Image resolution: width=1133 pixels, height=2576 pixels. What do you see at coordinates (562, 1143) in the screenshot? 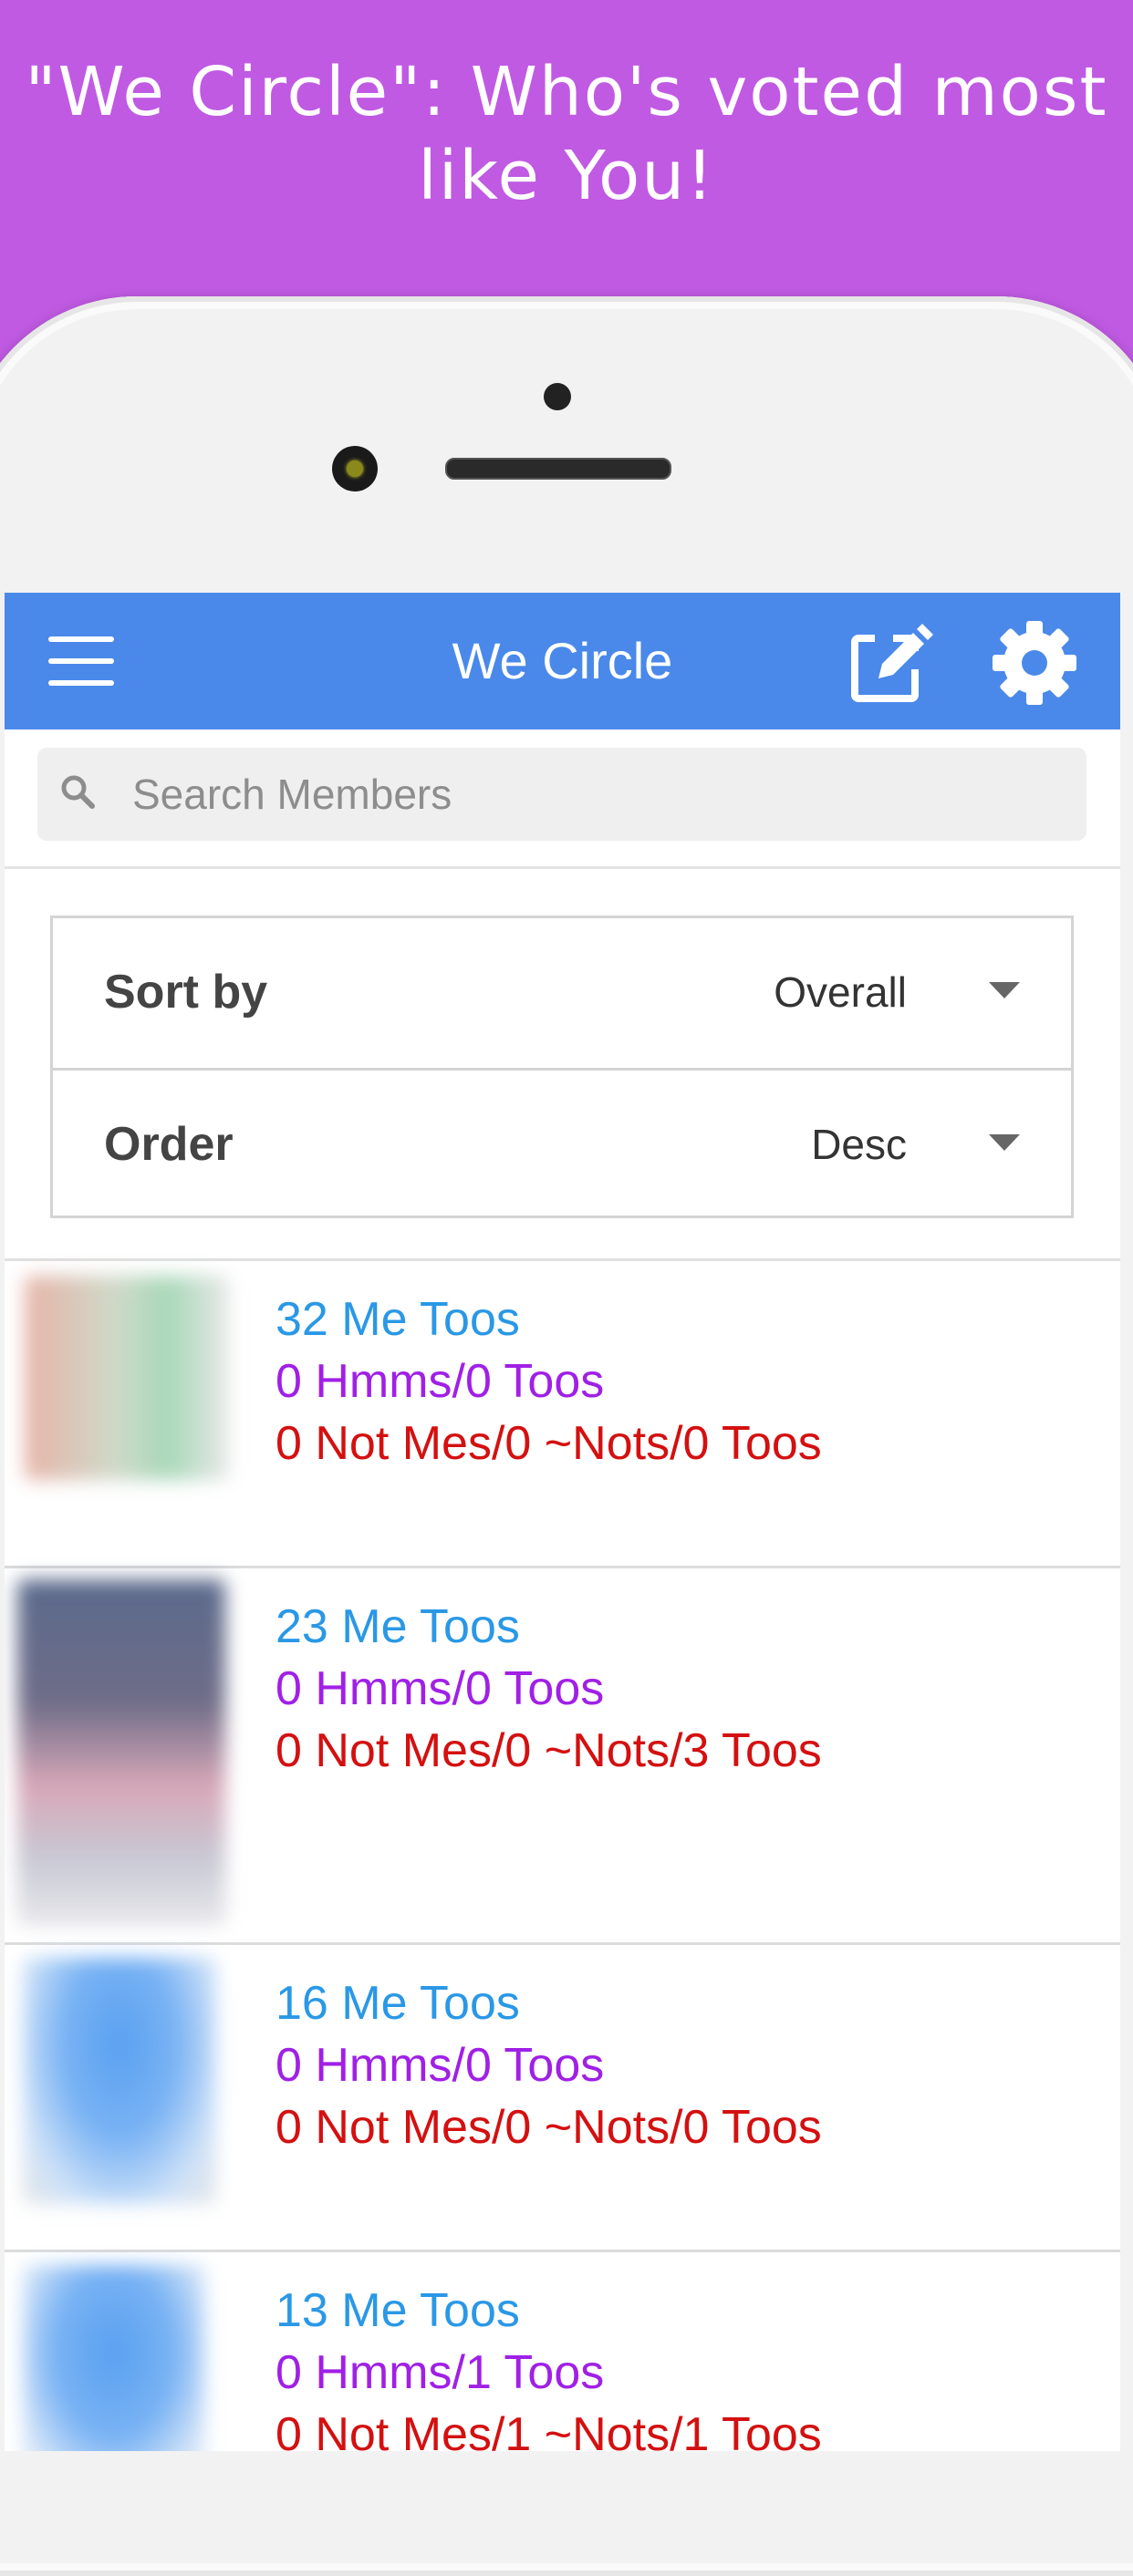
I see `order-selector: Order Desc` at bounding box center [562, 1143].